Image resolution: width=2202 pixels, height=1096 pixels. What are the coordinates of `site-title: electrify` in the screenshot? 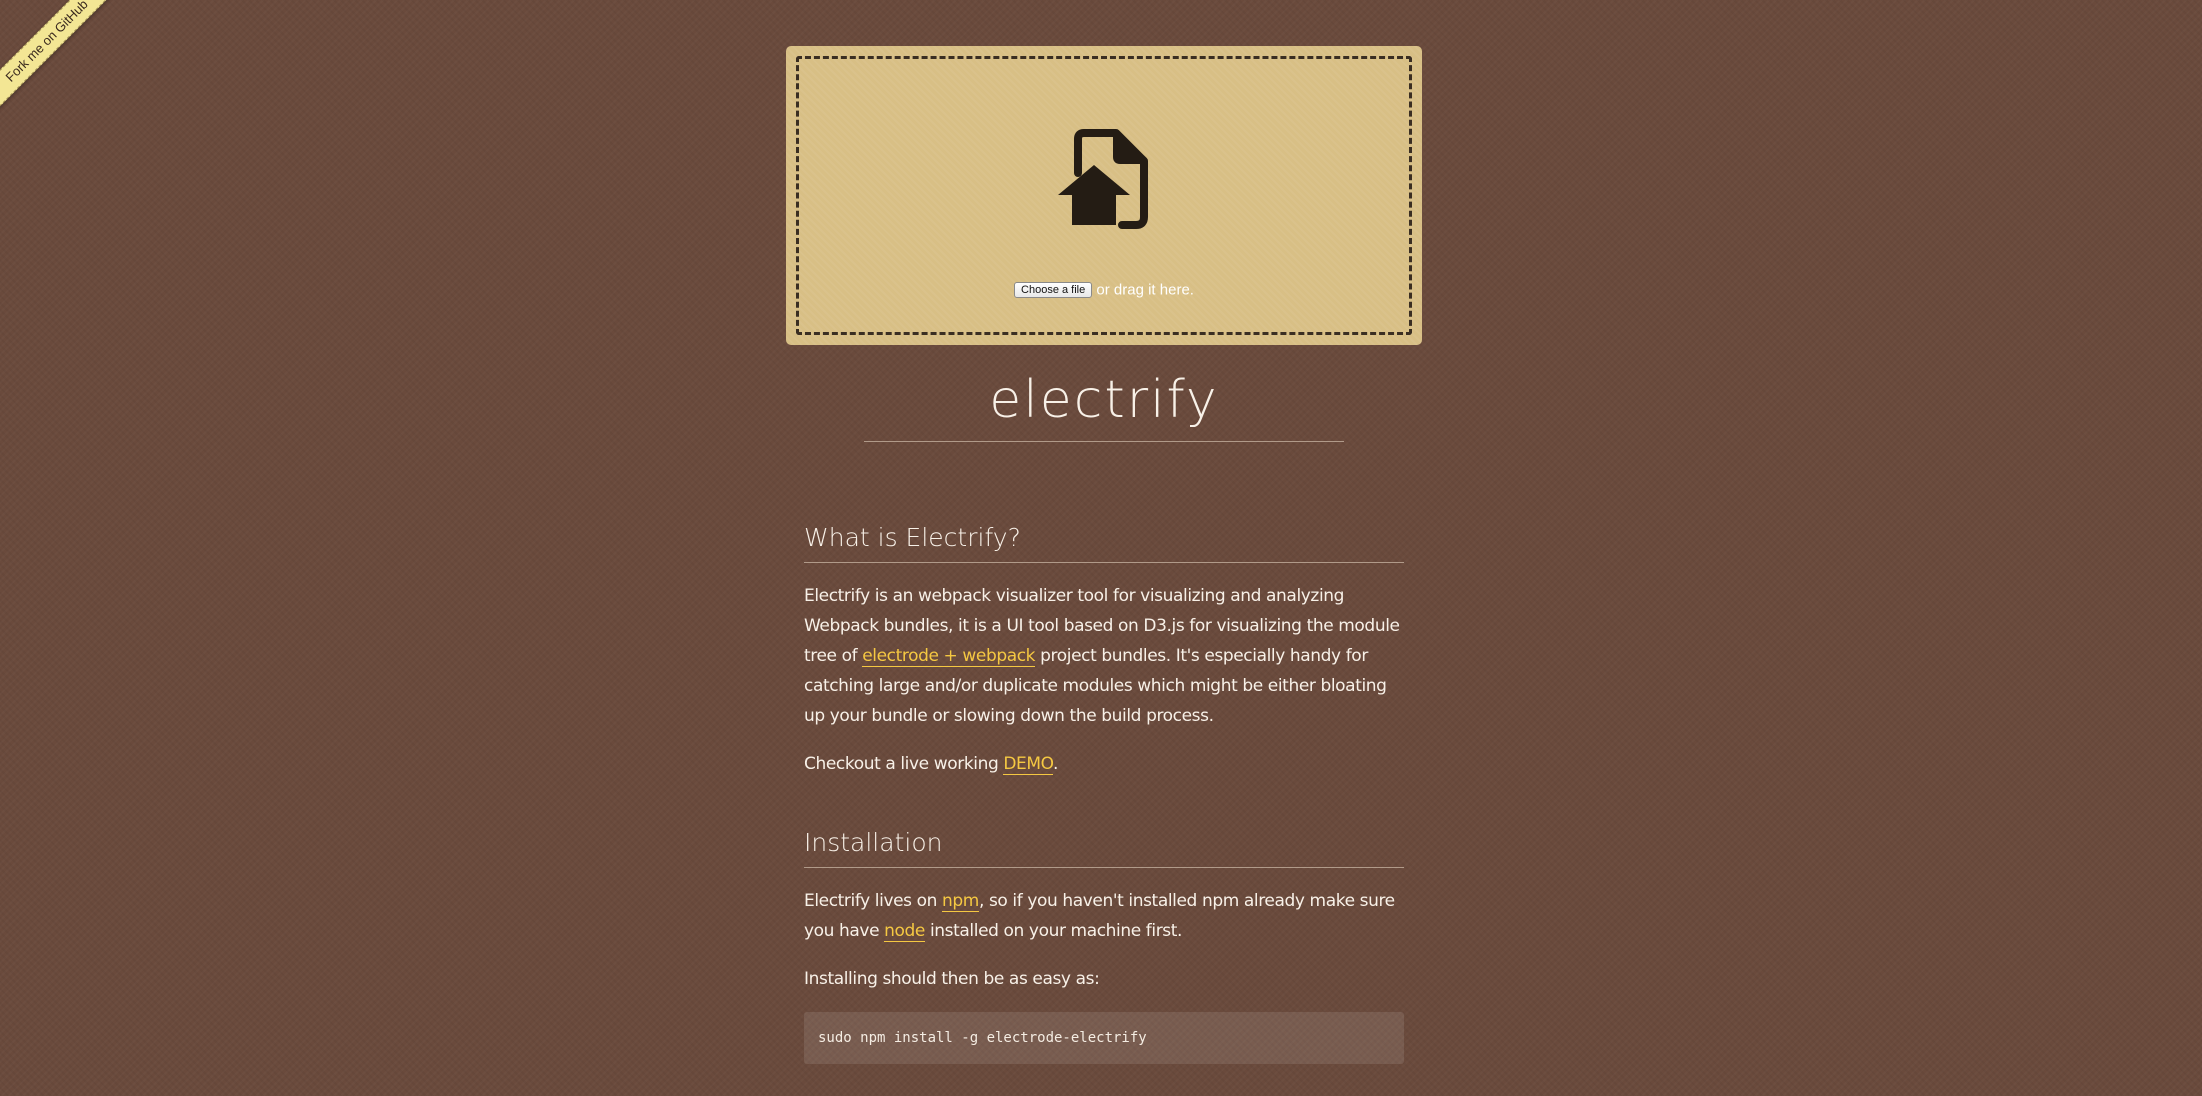 It's located at (1104, 400).